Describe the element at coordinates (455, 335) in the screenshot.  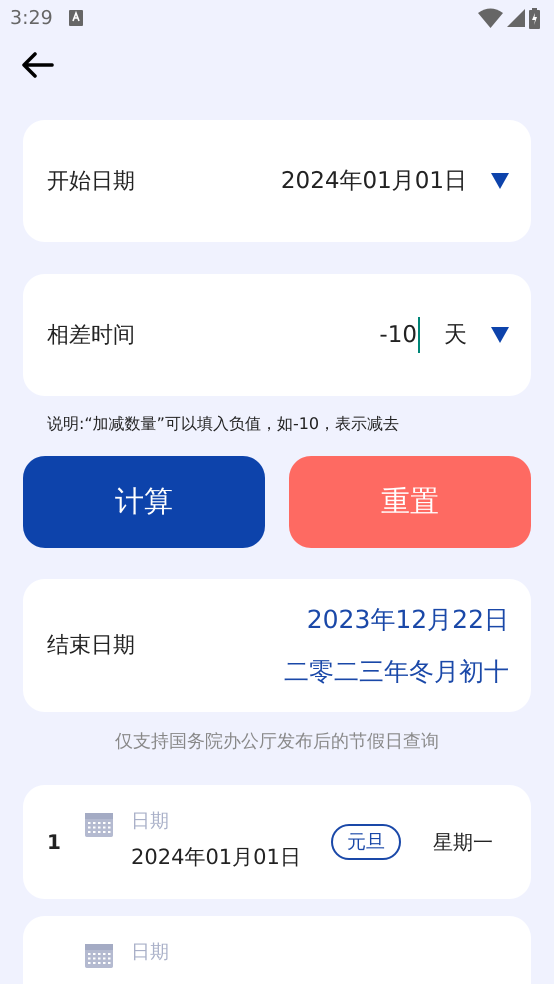
I see `unit-dropdown: 天` at that location.